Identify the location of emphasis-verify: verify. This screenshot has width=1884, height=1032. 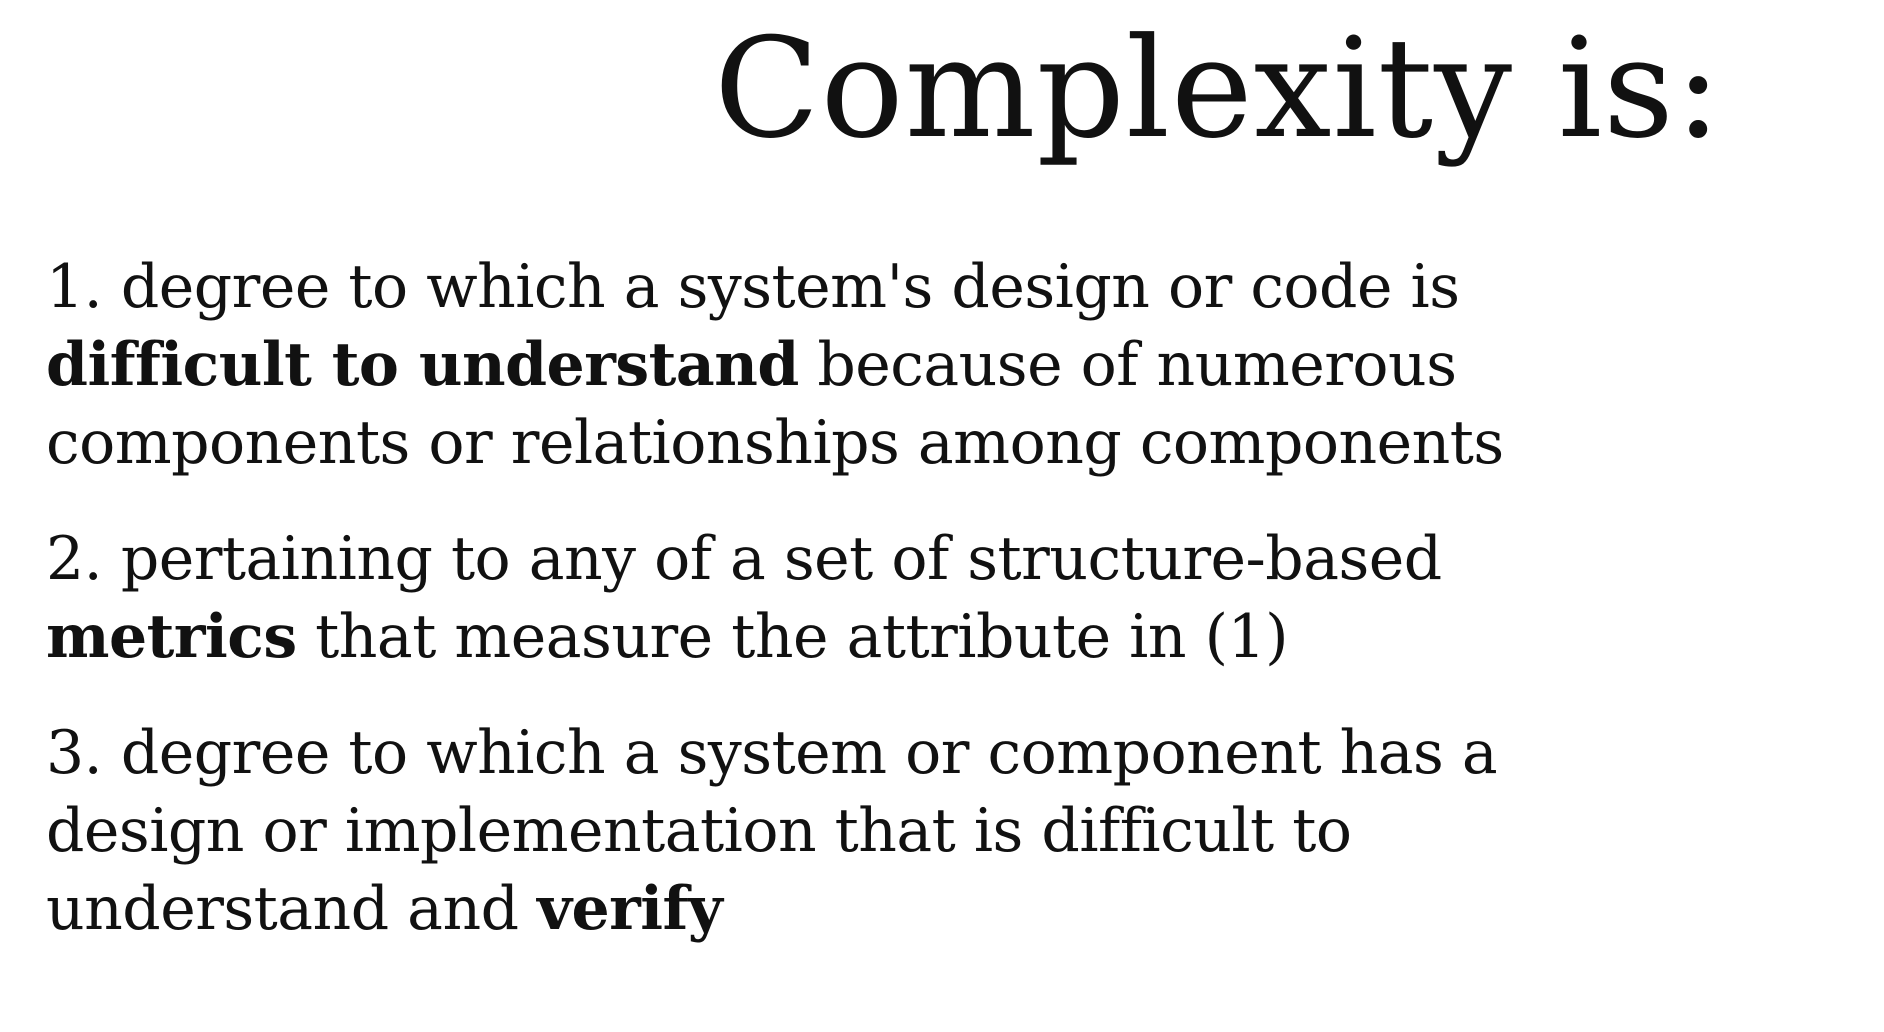
(630, 909).